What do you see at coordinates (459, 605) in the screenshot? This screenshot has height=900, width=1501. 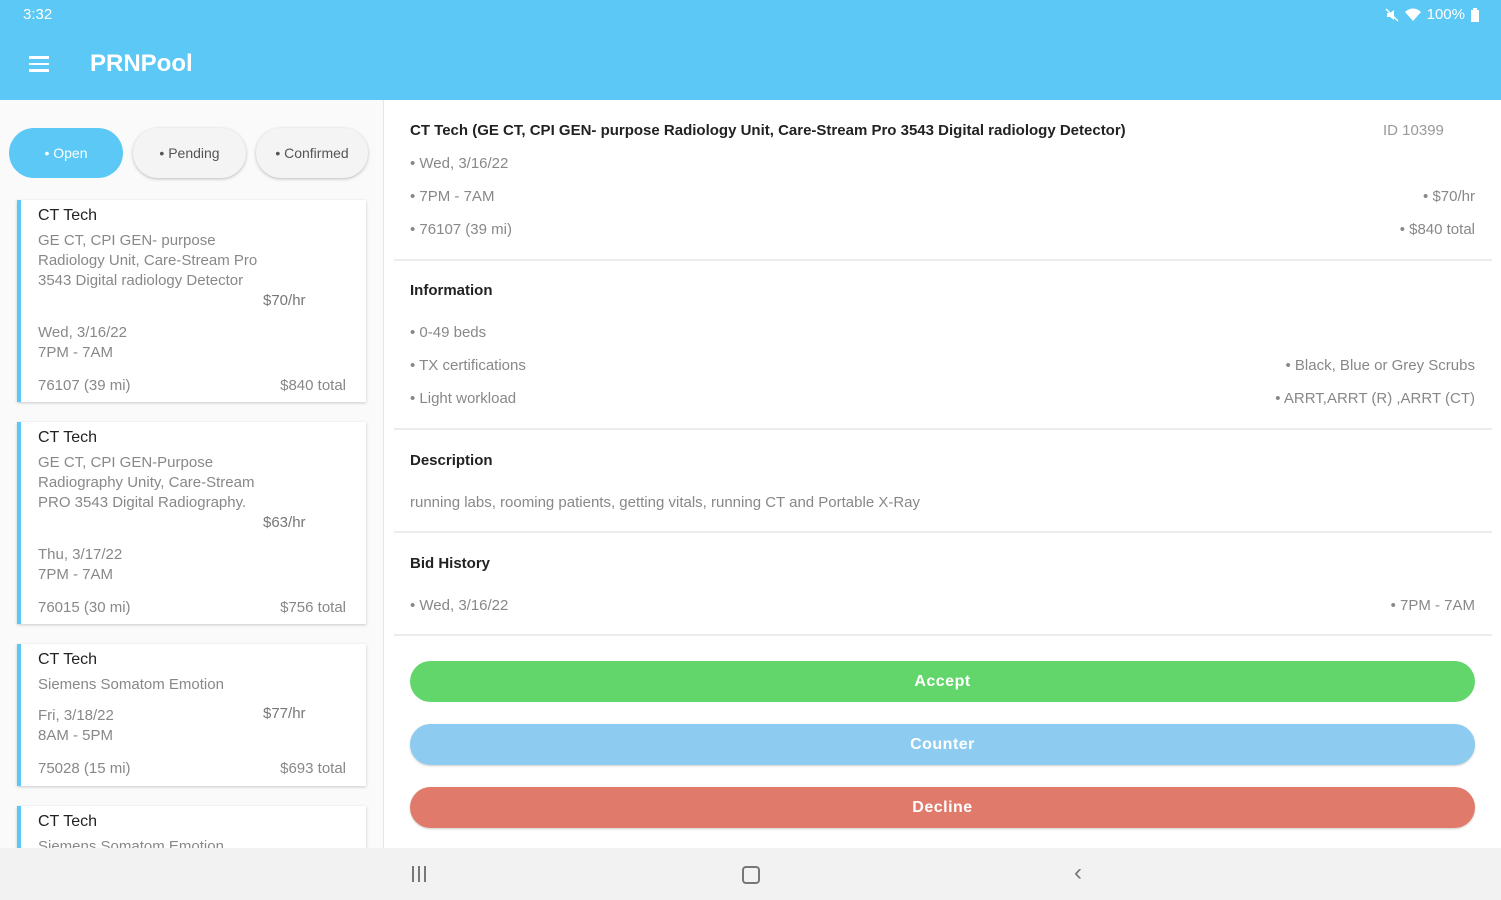 I see `bid-history-date: • Wed, 3/16/22` at bounding box center [459, 605].